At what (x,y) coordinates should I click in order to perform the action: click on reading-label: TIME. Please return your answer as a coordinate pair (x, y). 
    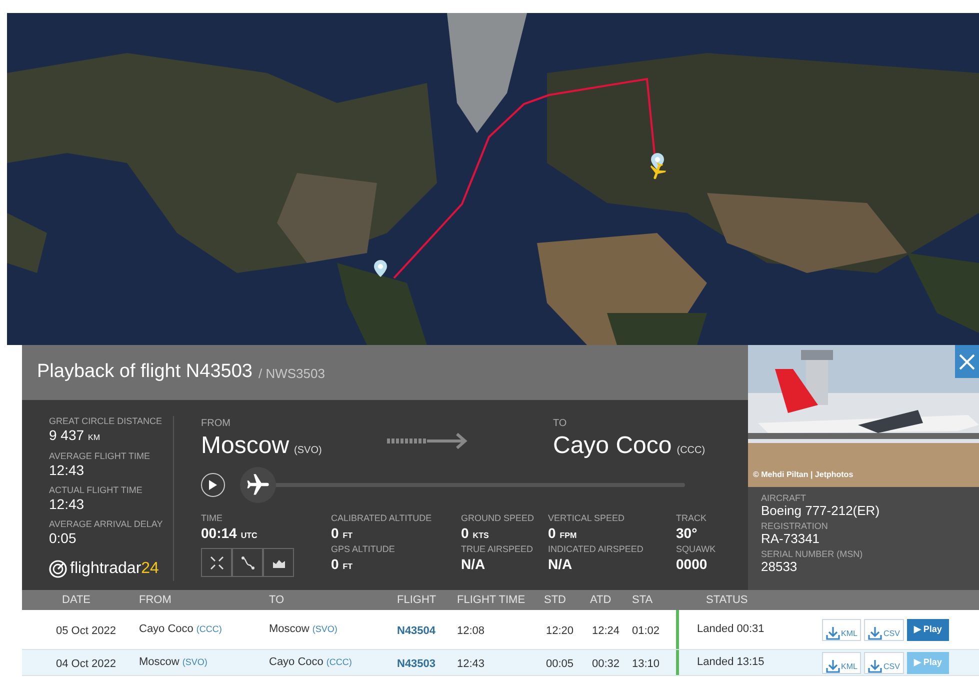
    Looking at the image, I should click on (212, 518).